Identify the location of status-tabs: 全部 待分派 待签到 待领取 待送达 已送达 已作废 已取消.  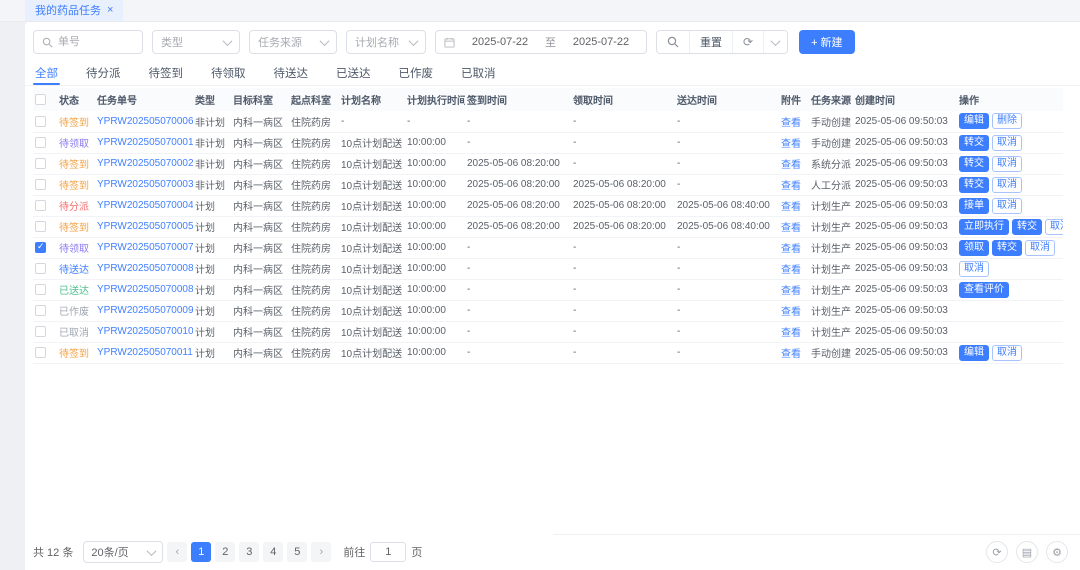
(552, 73).